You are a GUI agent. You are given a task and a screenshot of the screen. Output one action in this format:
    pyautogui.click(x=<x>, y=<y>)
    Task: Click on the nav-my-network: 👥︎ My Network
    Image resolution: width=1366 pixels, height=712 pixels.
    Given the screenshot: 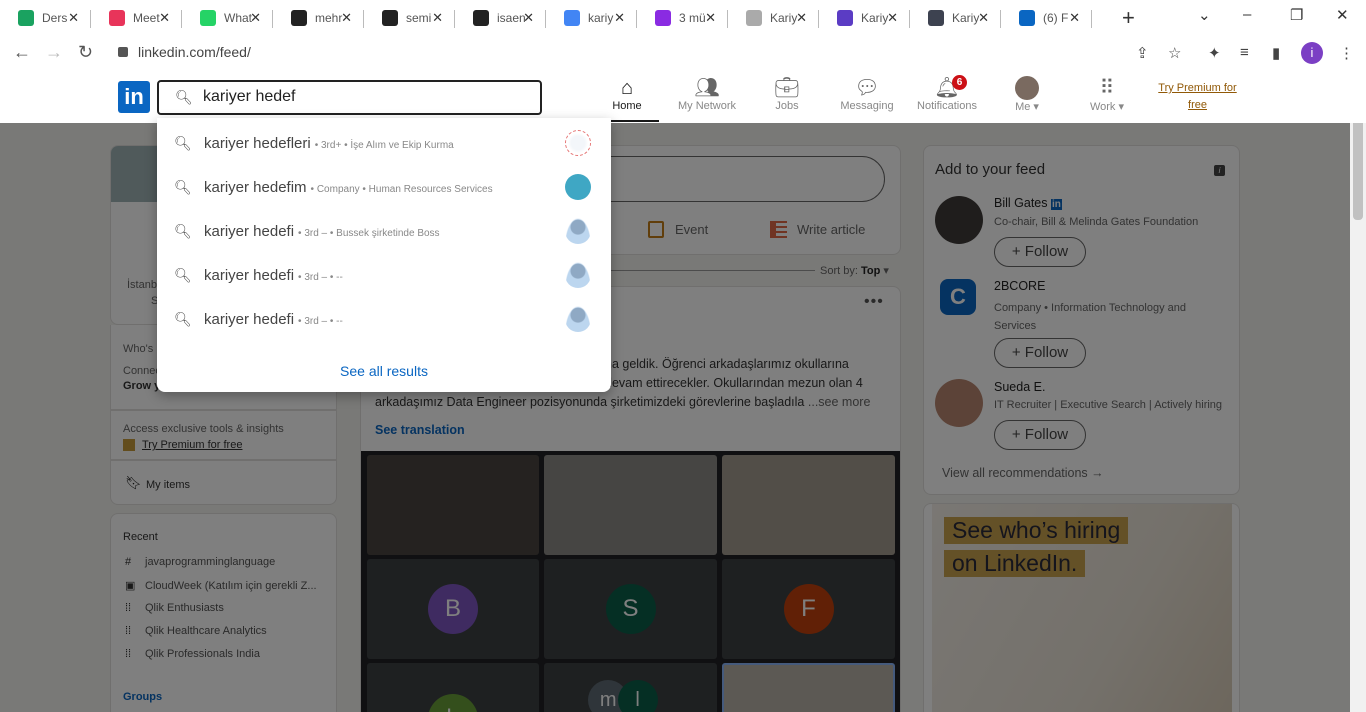 What is the action you would take?
    pyautogui.click(x=707, y=94)
    